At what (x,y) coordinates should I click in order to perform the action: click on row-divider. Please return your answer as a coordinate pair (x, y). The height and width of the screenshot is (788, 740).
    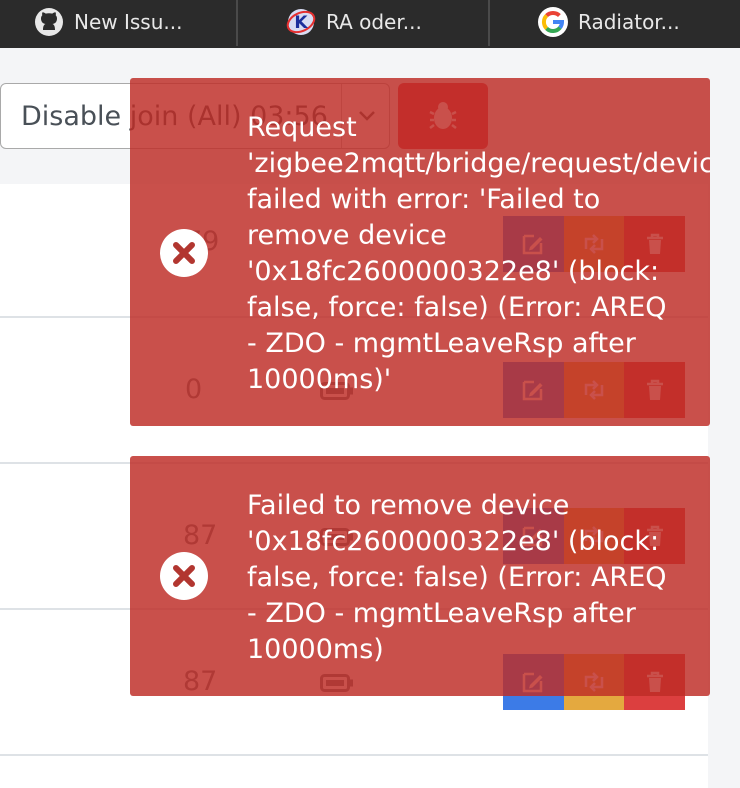
    Looking at the image, I should click on (354, 755).